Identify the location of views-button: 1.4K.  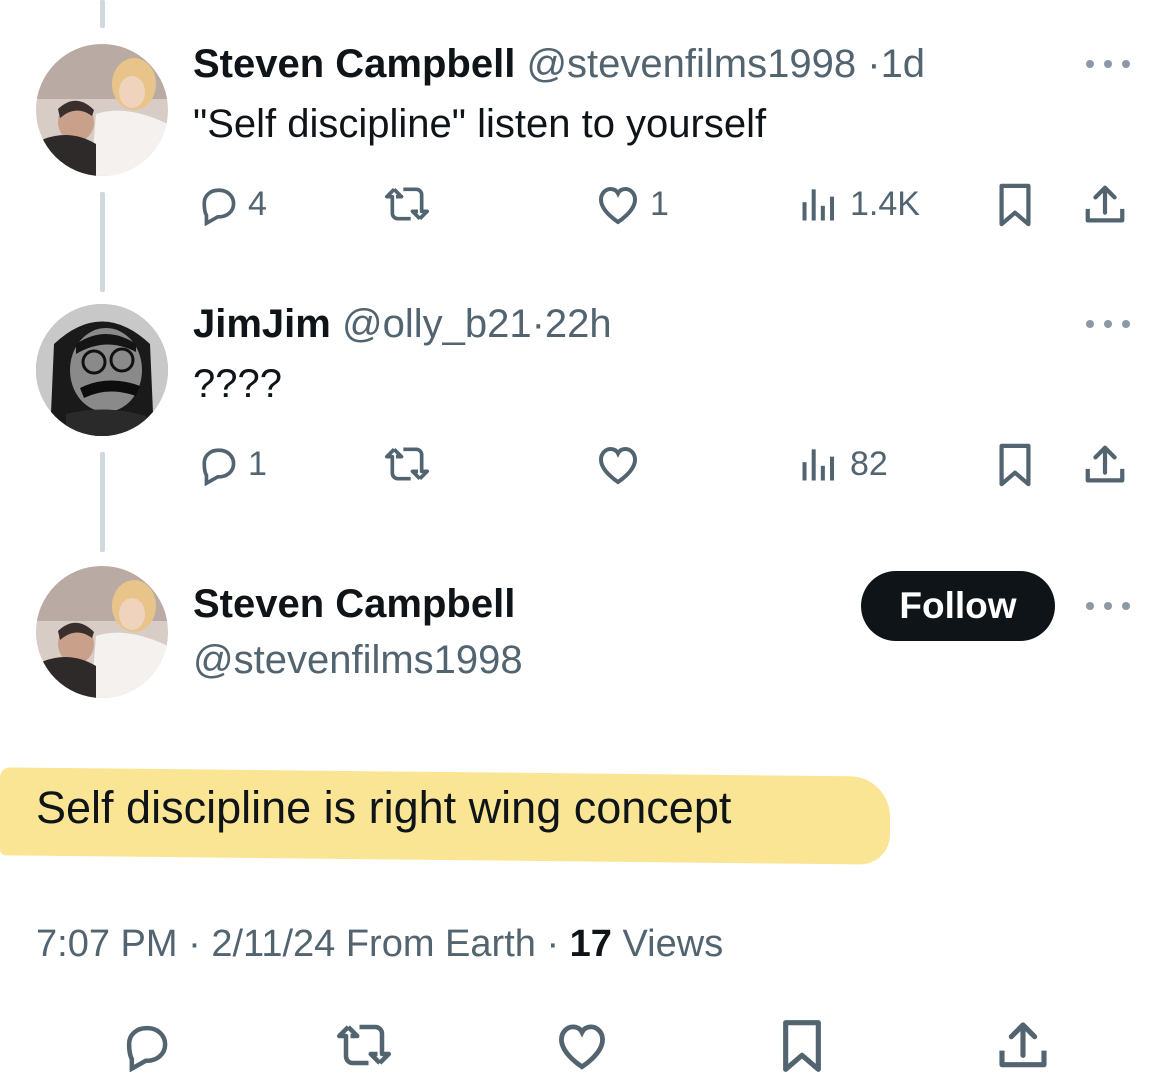
(858, 204).